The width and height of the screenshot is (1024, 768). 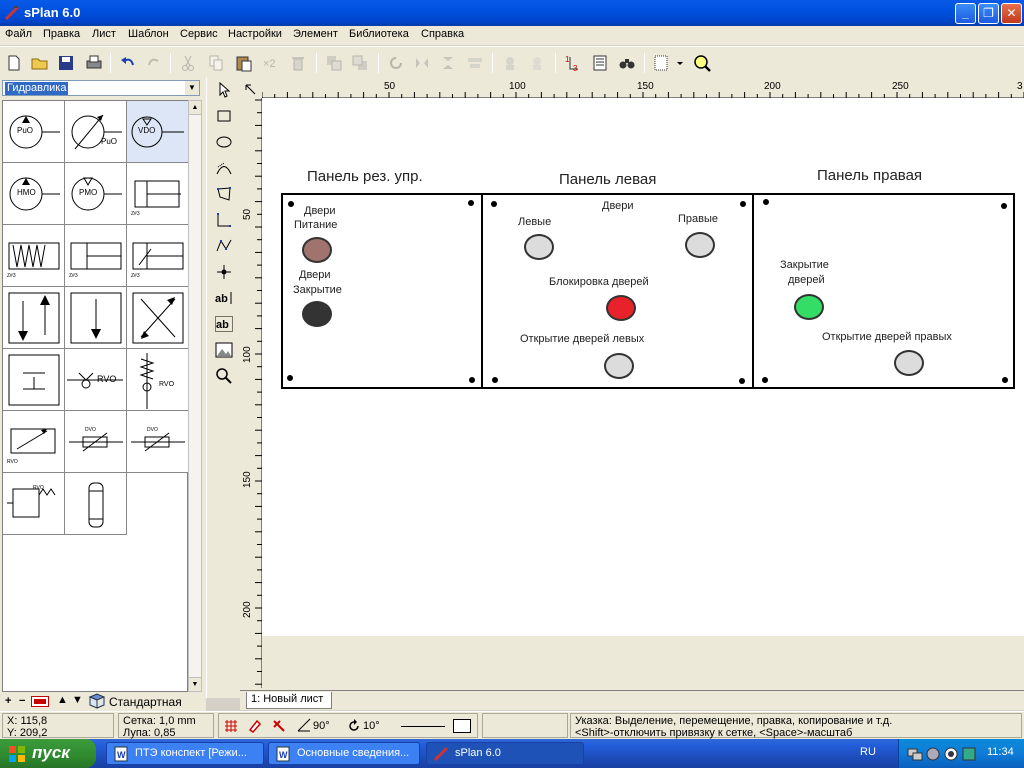 What do you see at coordinates (505, 753) in the screenshot?
I see `task-button: sPlan 6.0` at bounding box center [505, 753].